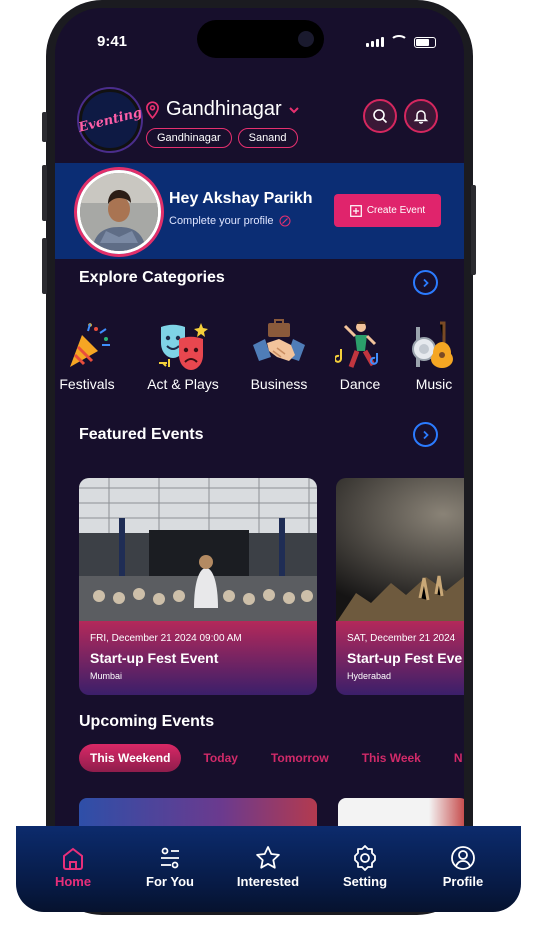 This screenshot has height=934, width=537. I want to click on volume-up-button, so click(44, 193).